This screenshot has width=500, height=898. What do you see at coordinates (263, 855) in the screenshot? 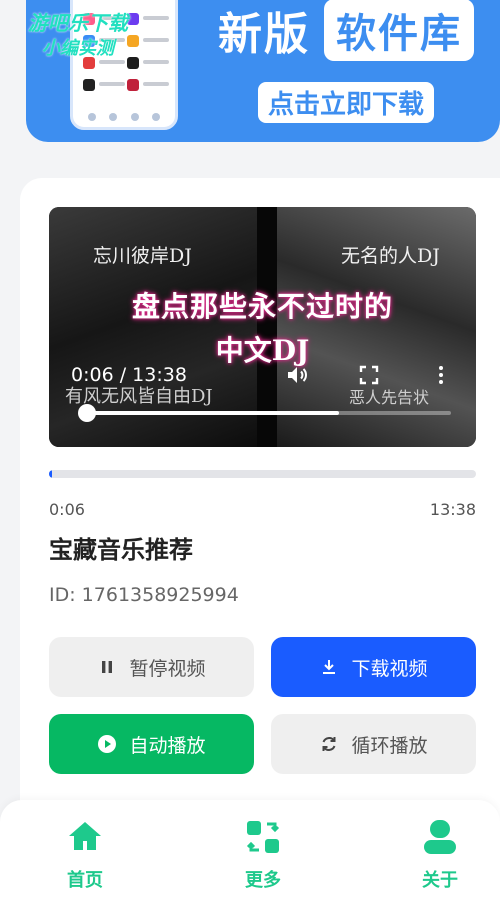
I see `nav-item-more: 更多` at bounding box center [263, 855].